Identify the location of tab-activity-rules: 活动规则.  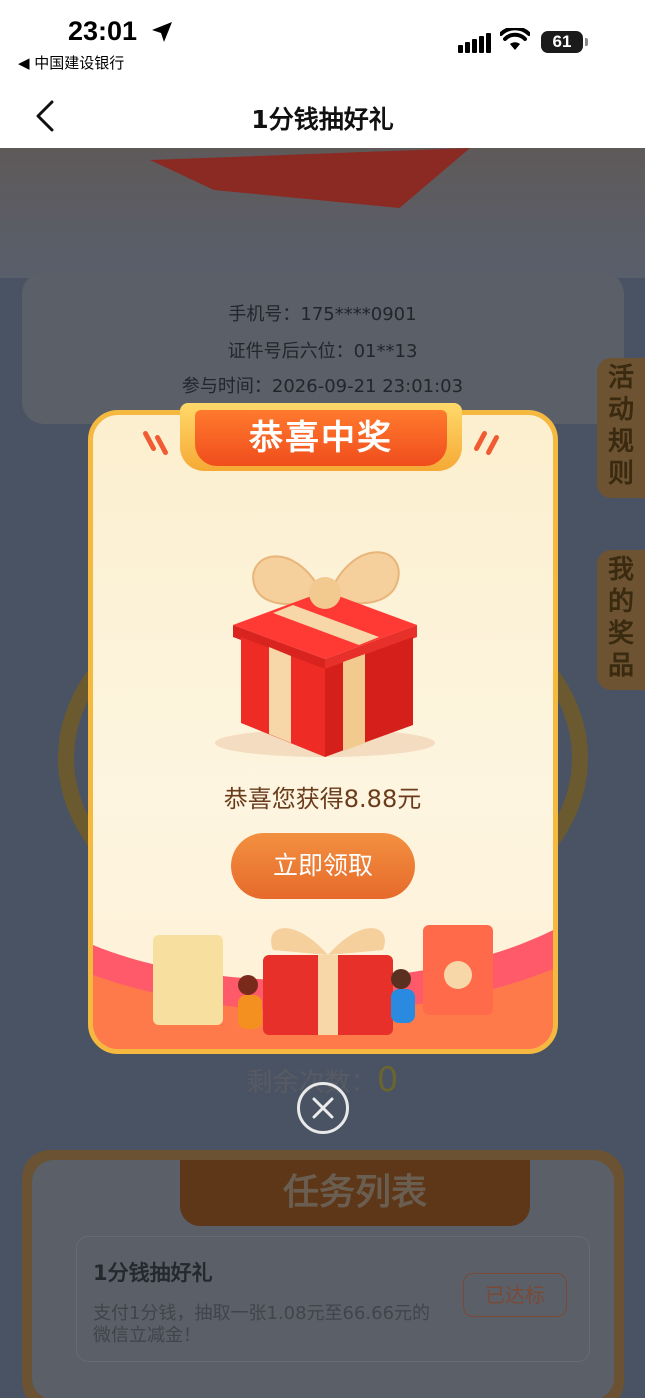
(621, 428).